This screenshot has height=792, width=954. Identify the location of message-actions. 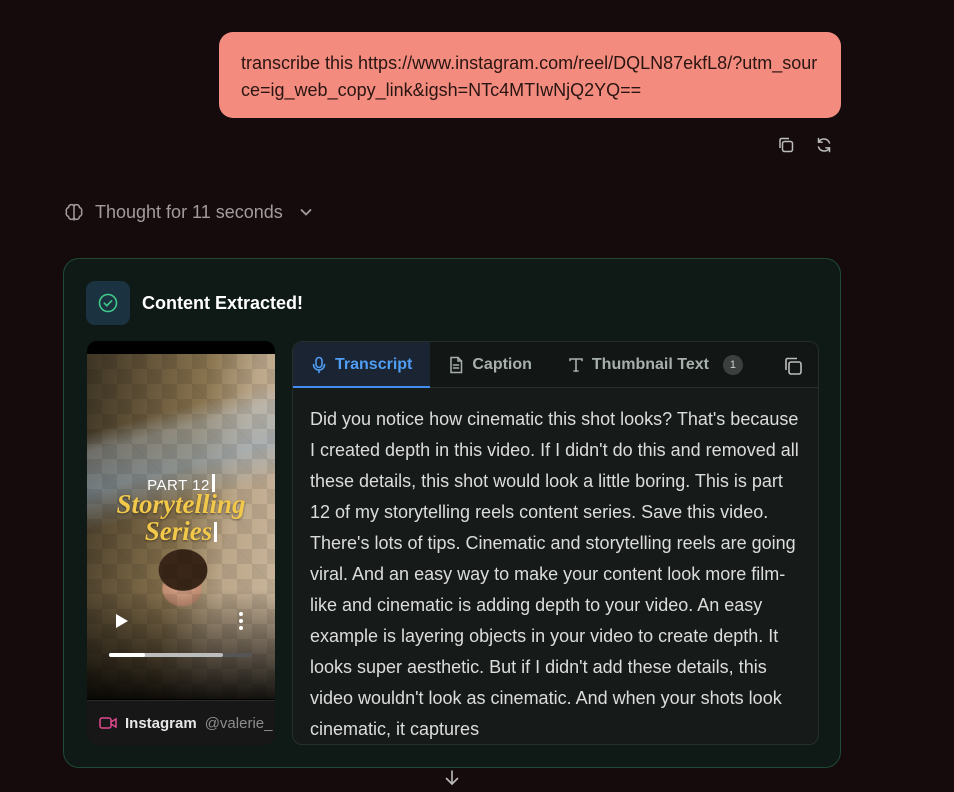
(805, 145).